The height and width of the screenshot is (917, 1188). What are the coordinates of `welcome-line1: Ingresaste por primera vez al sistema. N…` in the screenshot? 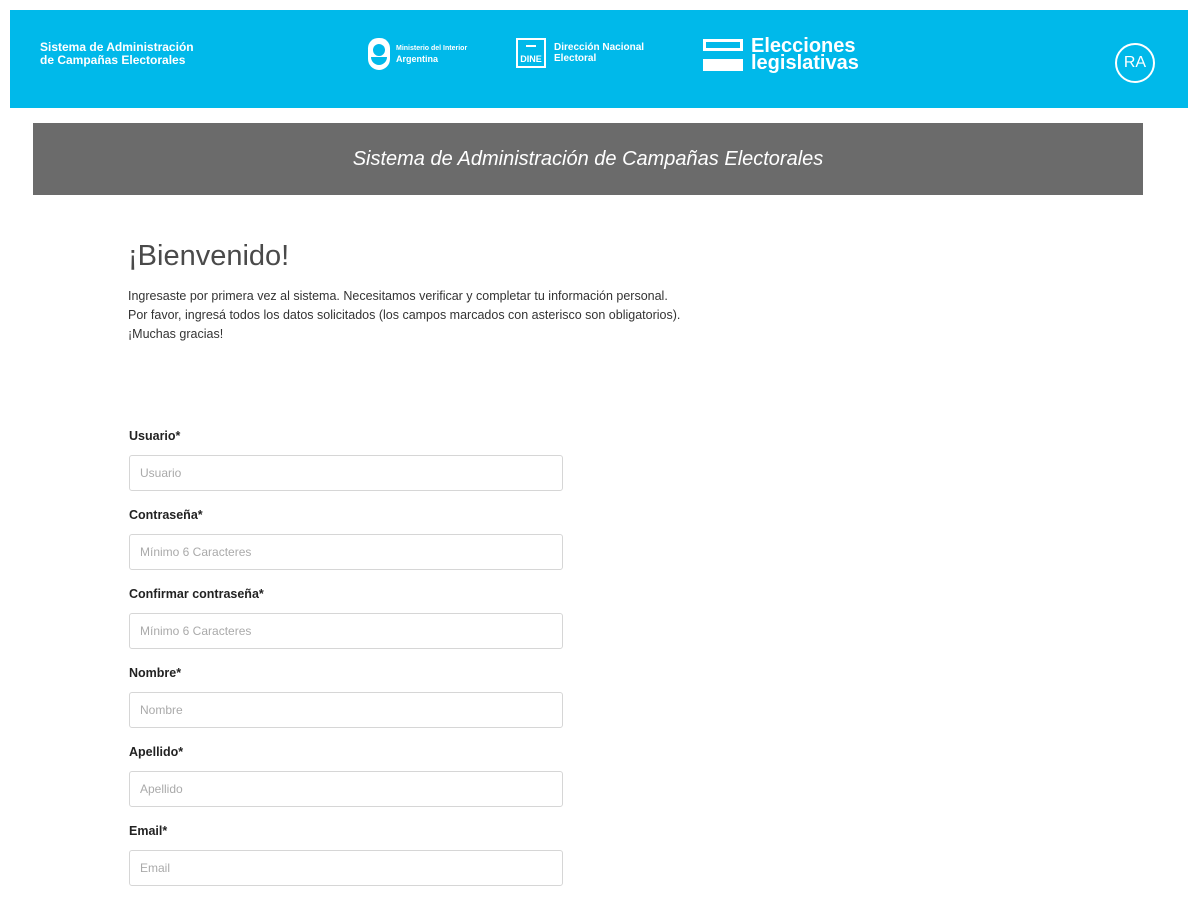 It's located at (398, 296).